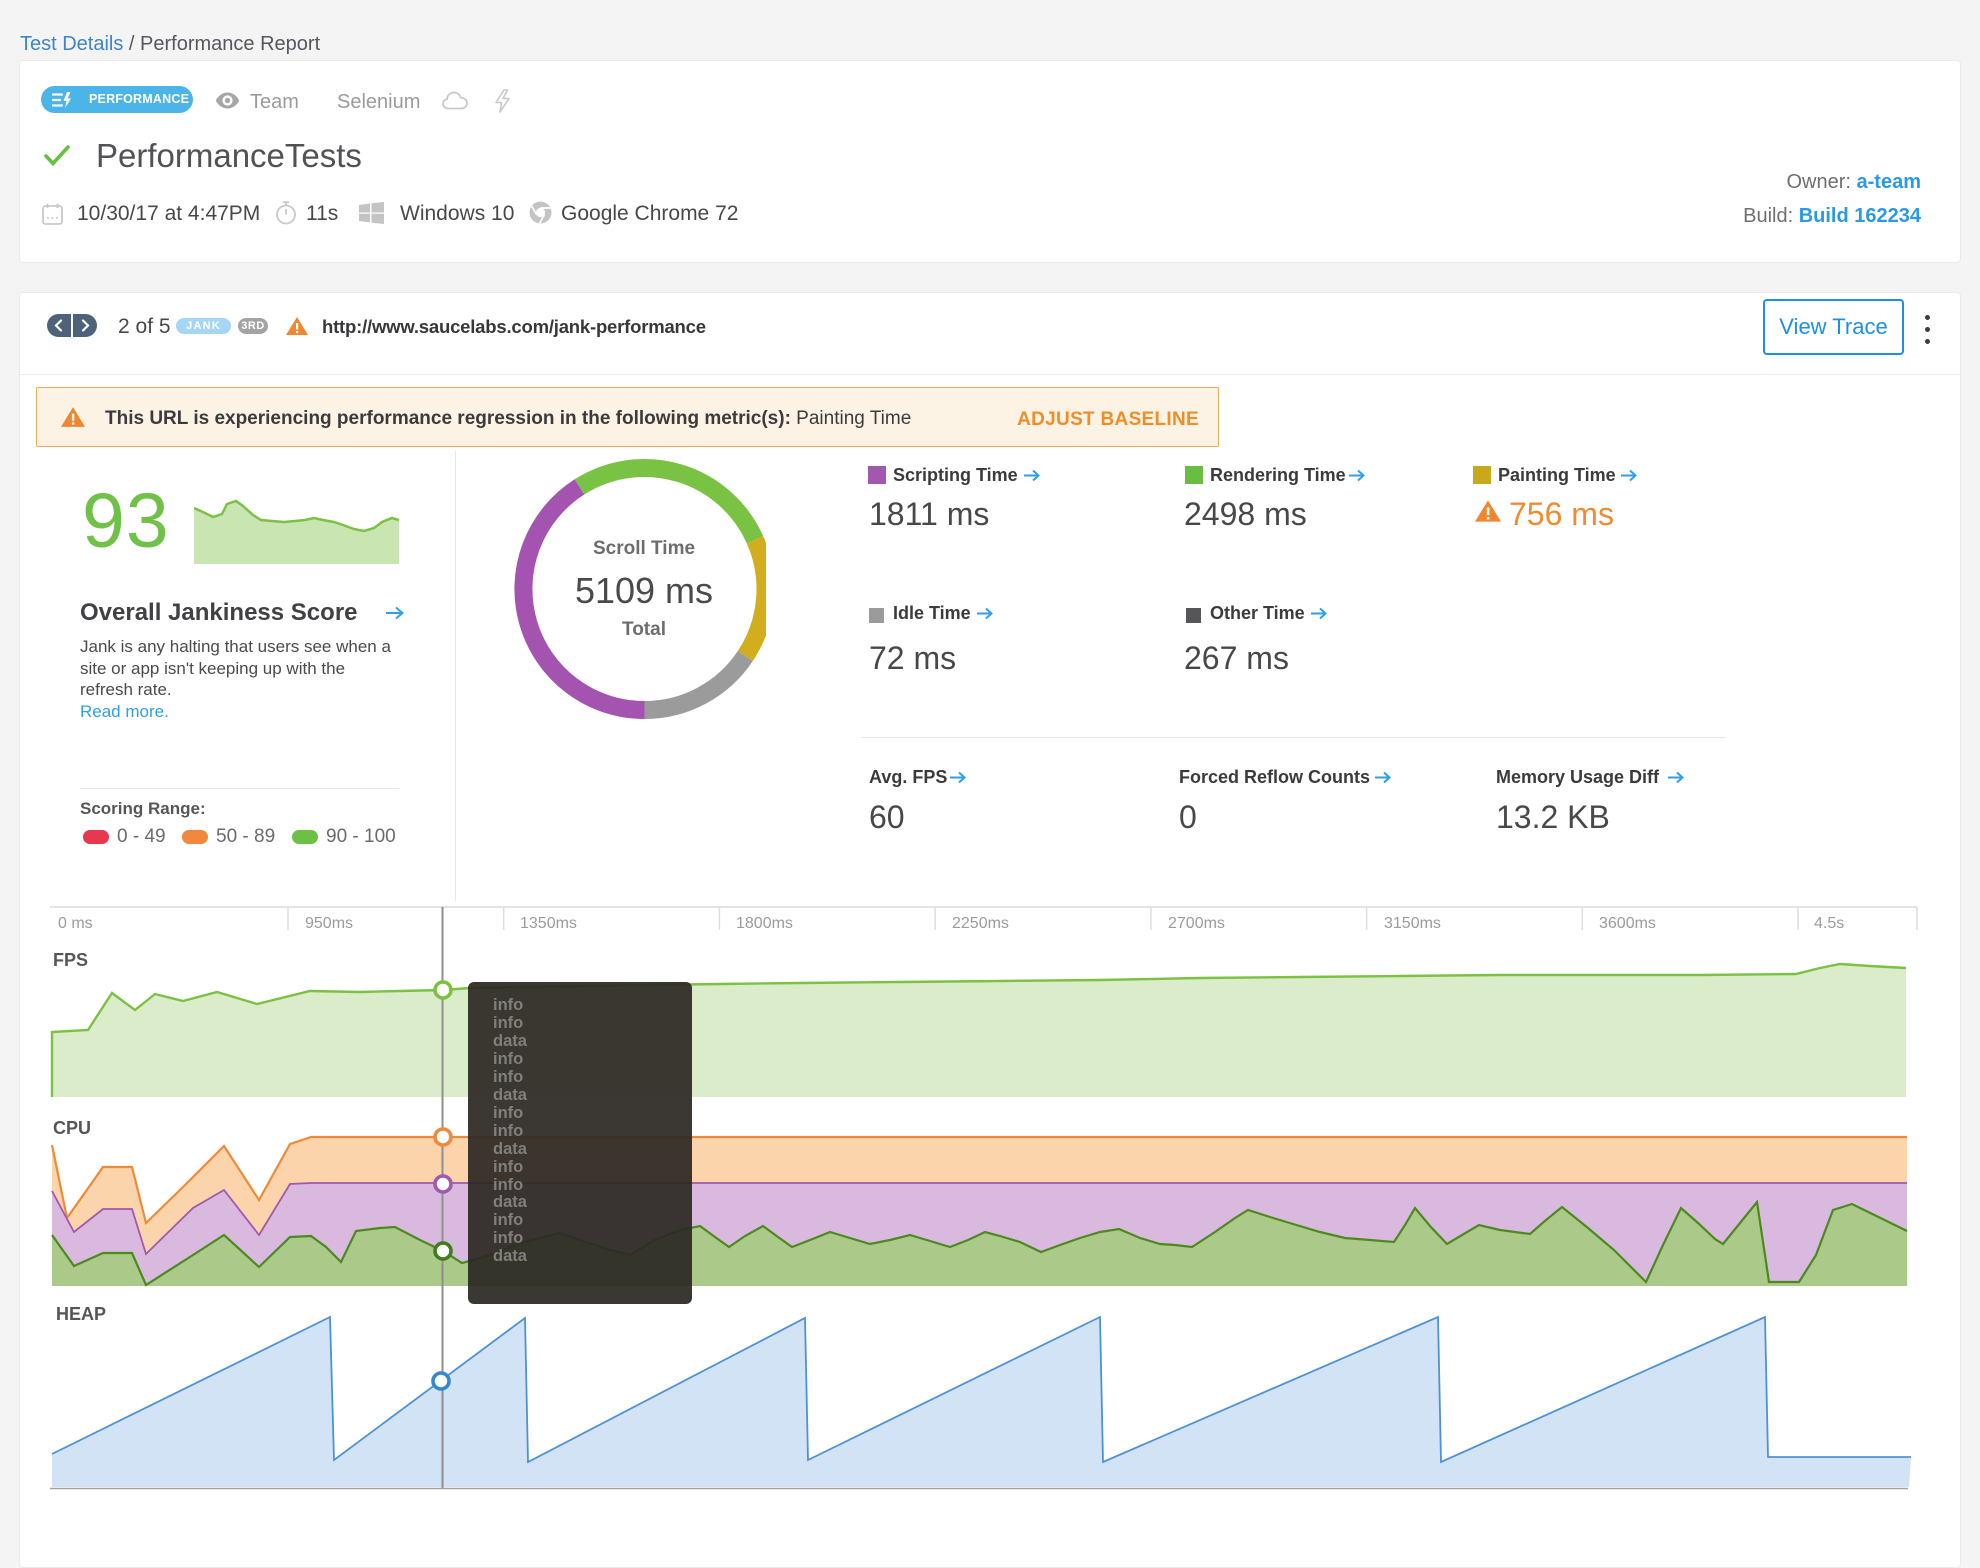  I want to click on svg-text: 3600ms, so click(1627, 923).